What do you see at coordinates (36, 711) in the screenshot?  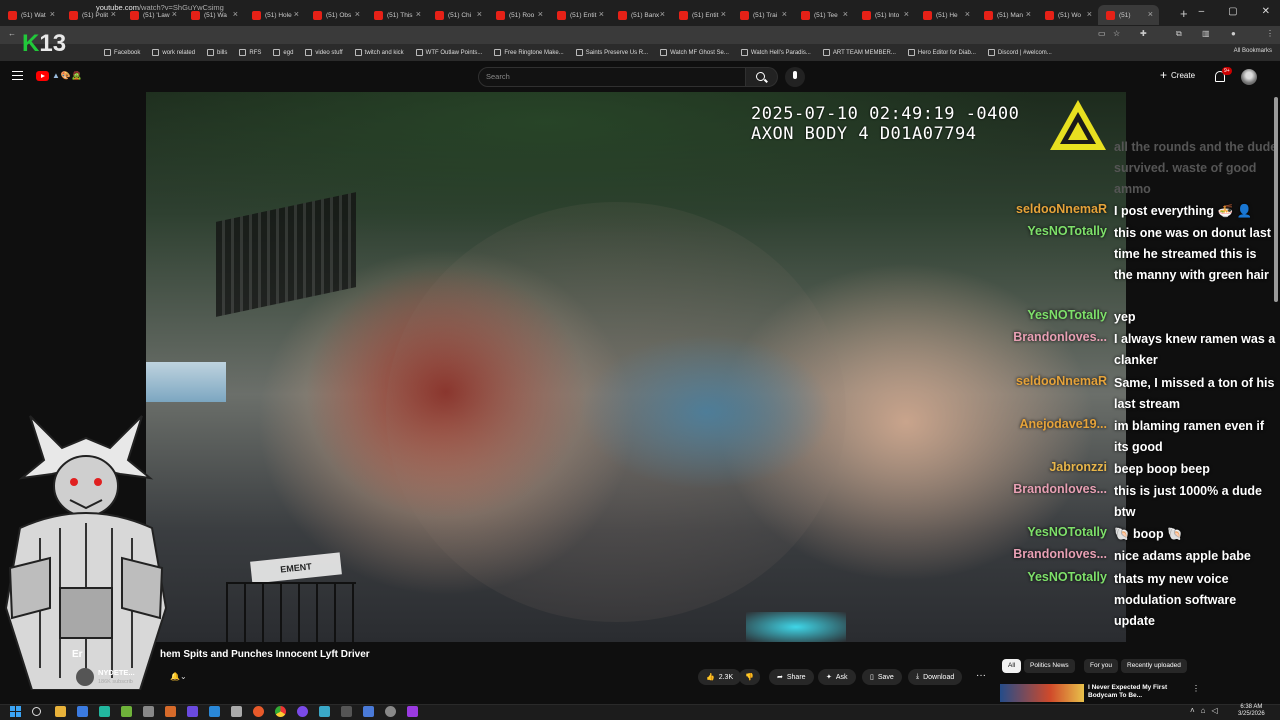 I see `taskbar-search-icon` at bounding box center [36, 711].